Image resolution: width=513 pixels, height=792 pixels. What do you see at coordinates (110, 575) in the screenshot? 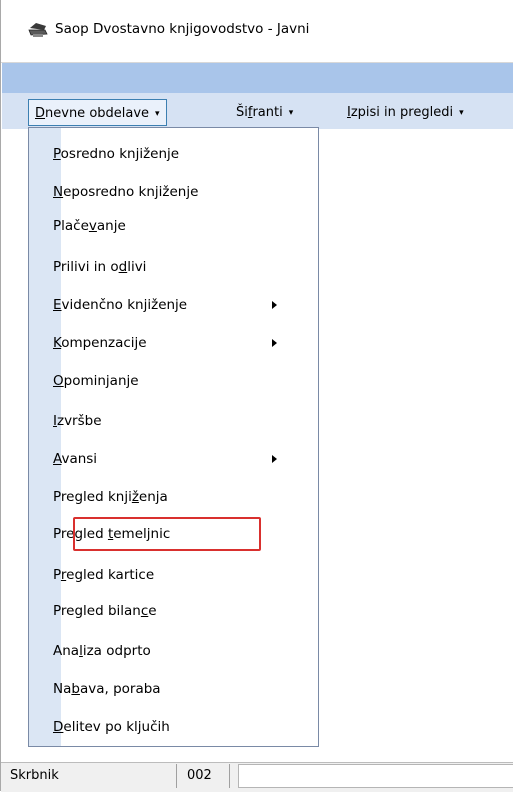
I see `menu-item-label: egled kartice` at bounding box center [110, 575].